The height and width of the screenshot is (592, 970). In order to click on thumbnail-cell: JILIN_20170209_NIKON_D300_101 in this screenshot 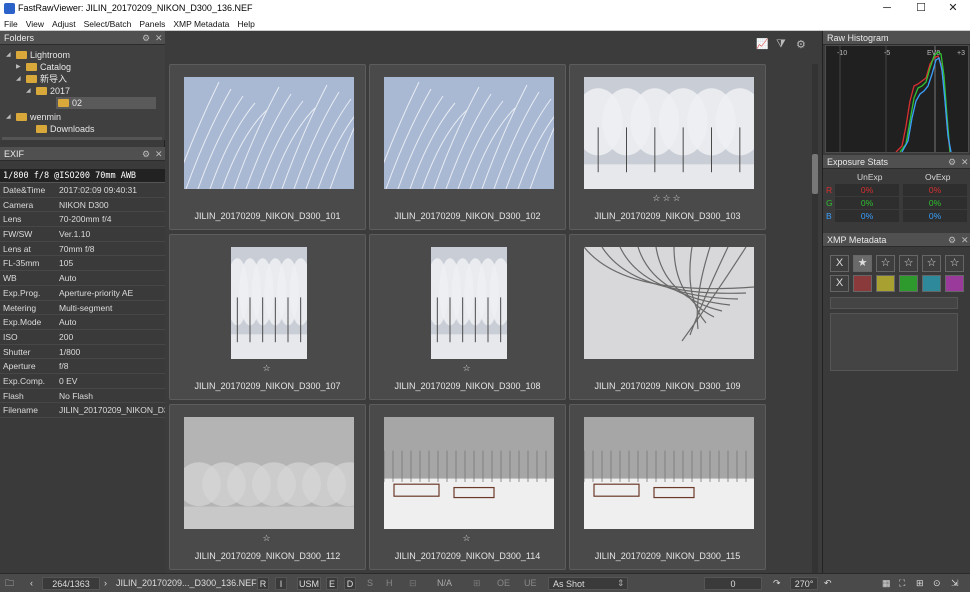, I will do `click(267, 147)`.